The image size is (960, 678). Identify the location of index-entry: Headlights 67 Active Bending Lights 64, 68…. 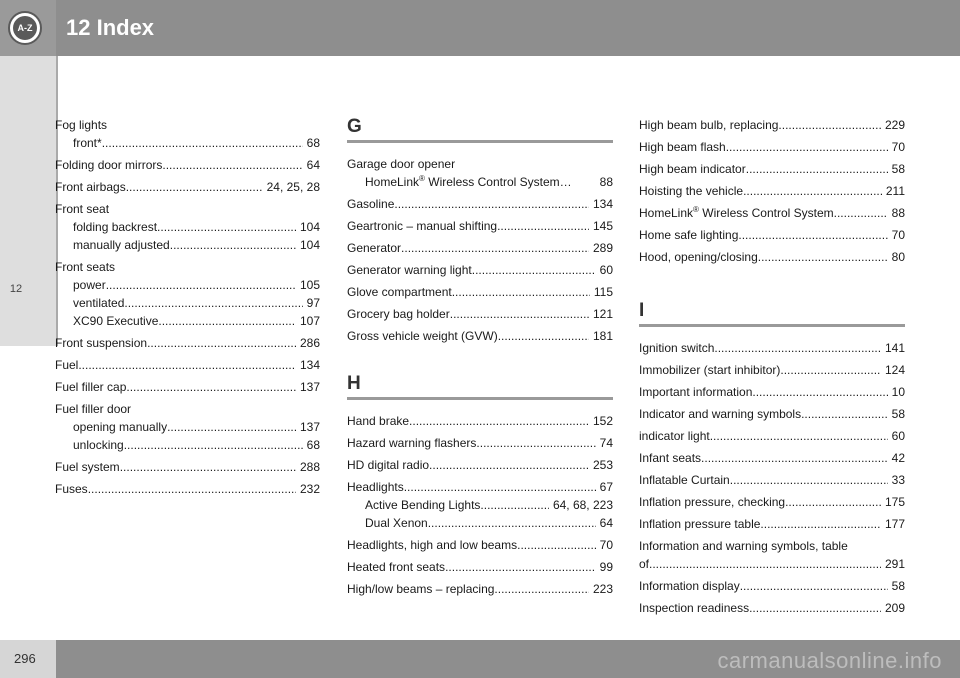
(480, 505).